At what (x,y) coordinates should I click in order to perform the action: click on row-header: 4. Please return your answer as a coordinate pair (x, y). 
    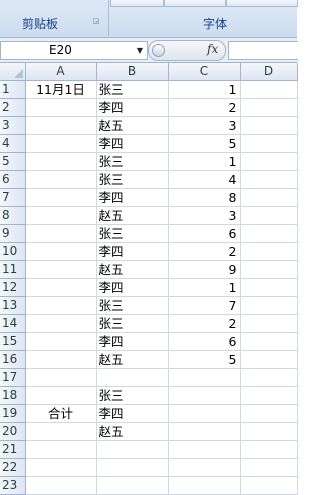
    Looking at the image, I should click on (13, 143).